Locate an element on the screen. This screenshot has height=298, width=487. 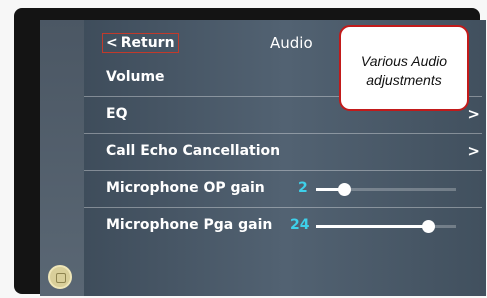
return-label: Return is located at coordinates (147, 43).